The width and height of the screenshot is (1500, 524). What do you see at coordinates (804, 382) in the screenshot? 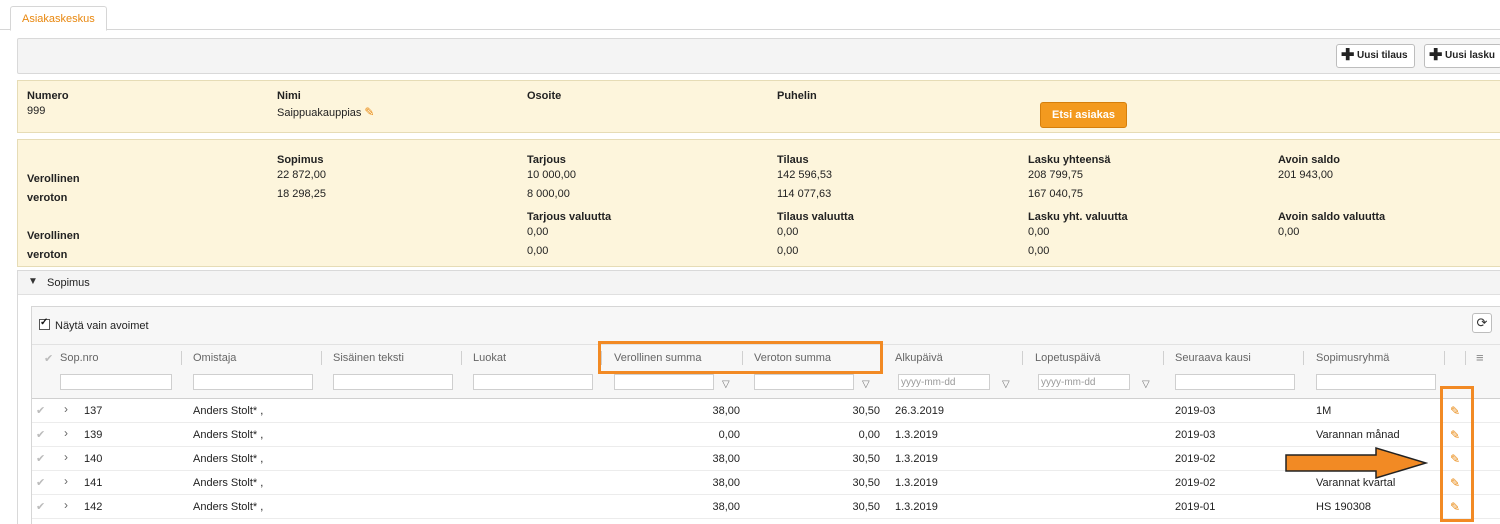
I see `filter-untaxed-sum-input` at bounding box center [804, 382].